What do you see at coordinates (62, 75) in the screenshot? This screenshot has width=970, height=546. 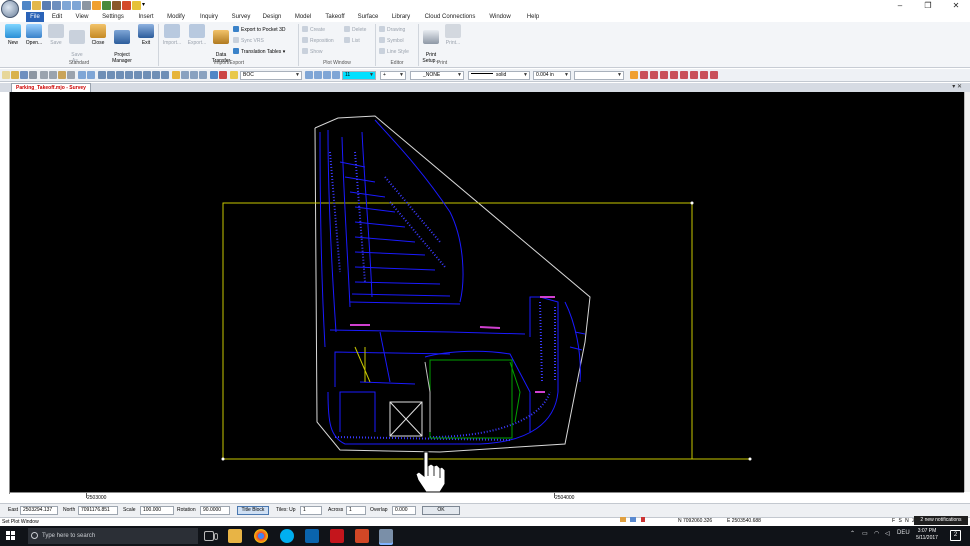 I see `paste-icon` at bounding box center [62, 75].